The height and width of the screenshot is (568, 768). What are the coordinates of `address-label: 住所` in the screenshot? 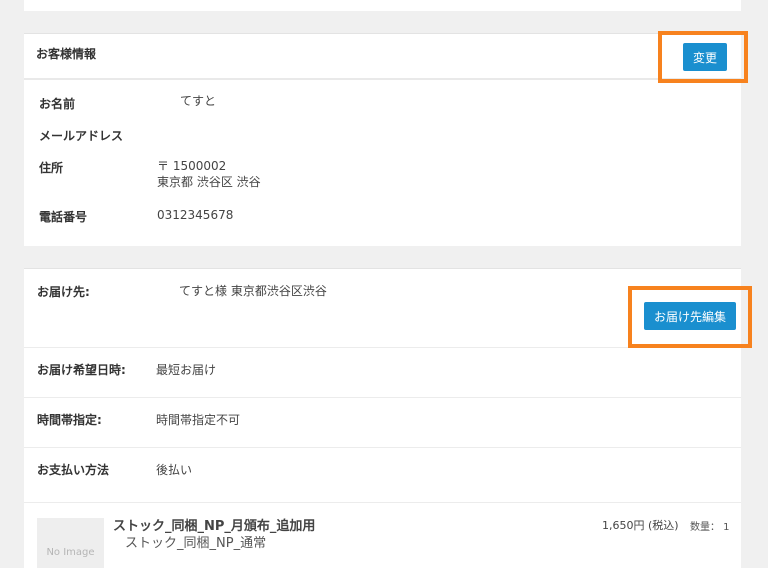 It's located at (51, 168).